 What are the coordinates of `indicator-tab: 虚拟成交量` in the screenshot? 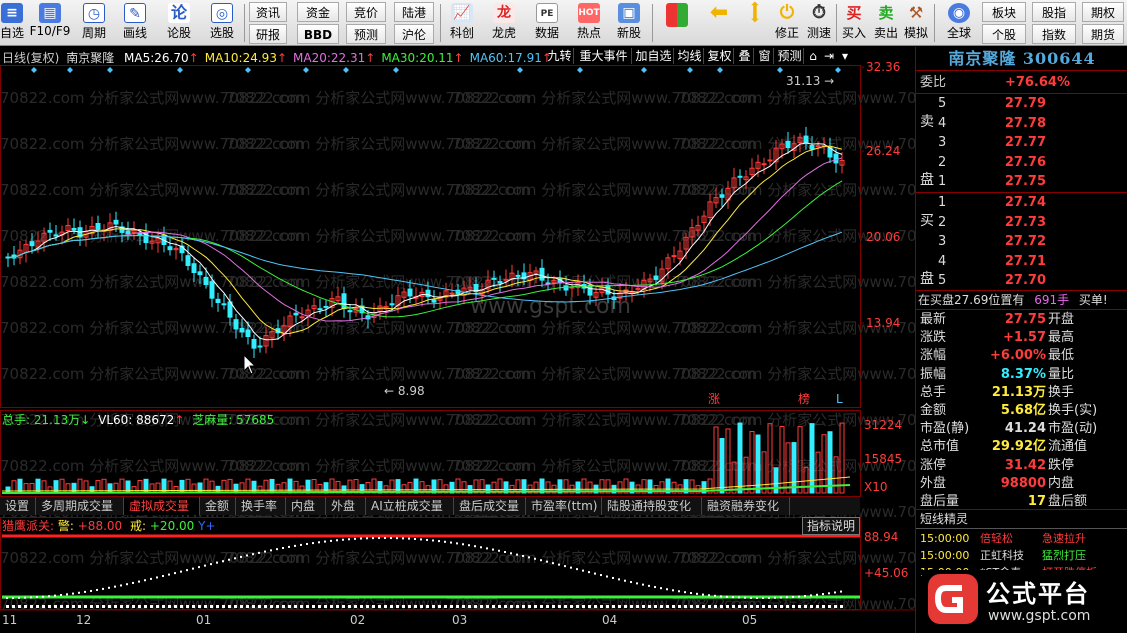 It's located at (162, 506).